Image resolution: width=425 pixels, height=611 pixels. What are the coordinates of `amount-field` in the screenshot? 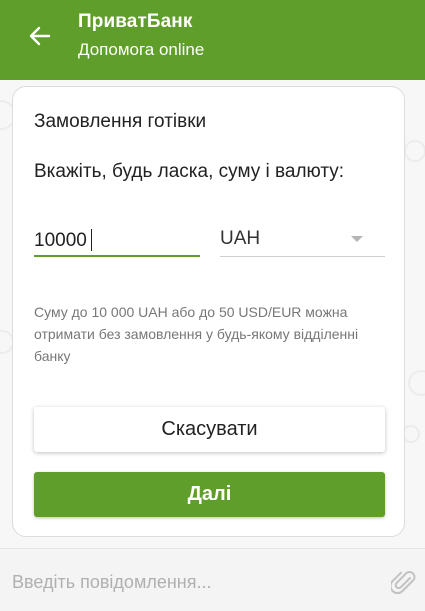 It's located at (117, 239).